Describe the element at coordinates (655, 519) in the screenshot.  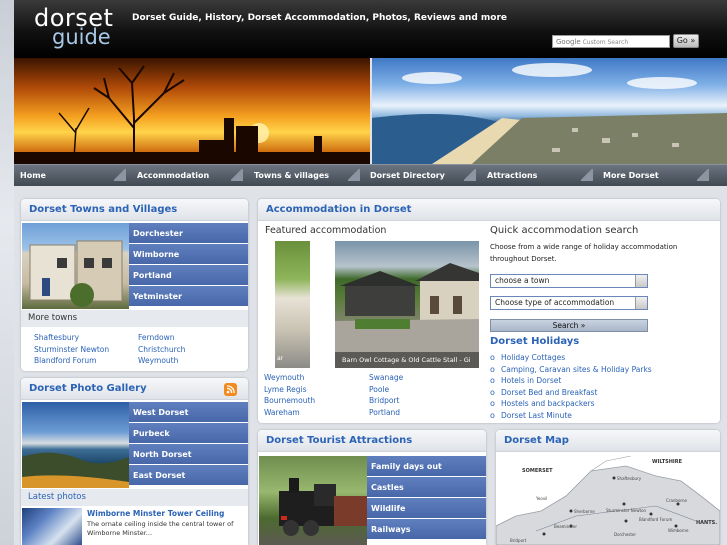
I see `map-place-label: Blandford Forum` at that location.